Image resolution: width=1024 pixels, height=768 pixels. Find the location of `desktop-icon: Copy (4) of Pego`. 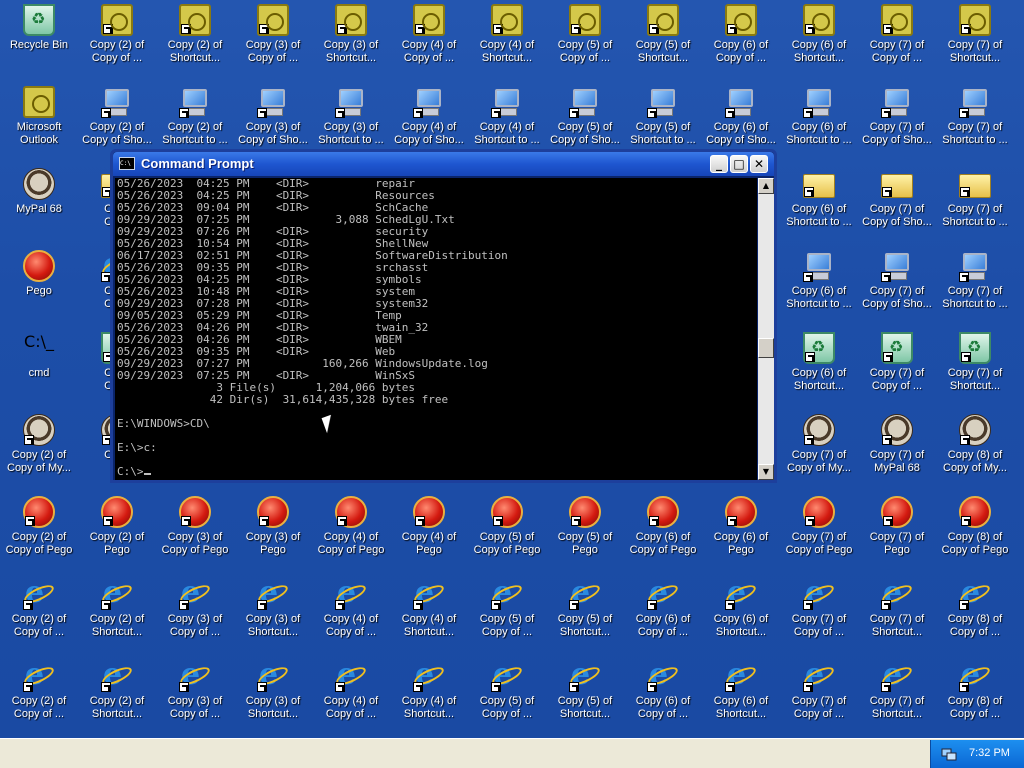

desktop-icon: Copy (4) of Pego is located at coordinates (429, 535).